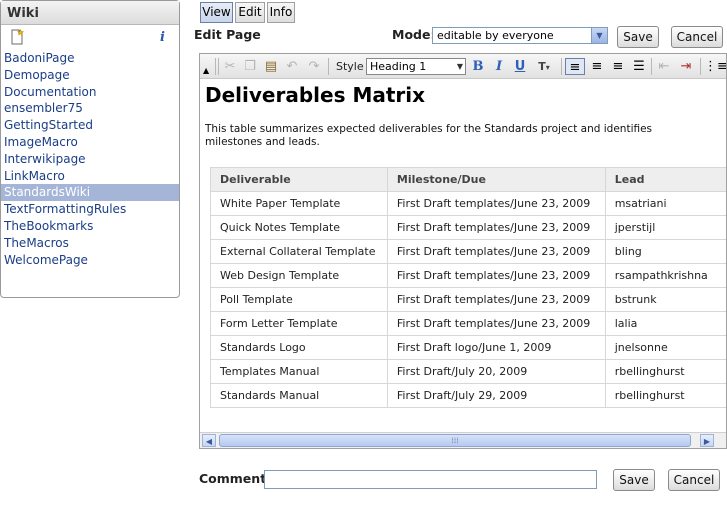  What do you see at coordinates (499, 66) in the screenshot?
I see `italic-icon: I` at bounding box center [499, 66].